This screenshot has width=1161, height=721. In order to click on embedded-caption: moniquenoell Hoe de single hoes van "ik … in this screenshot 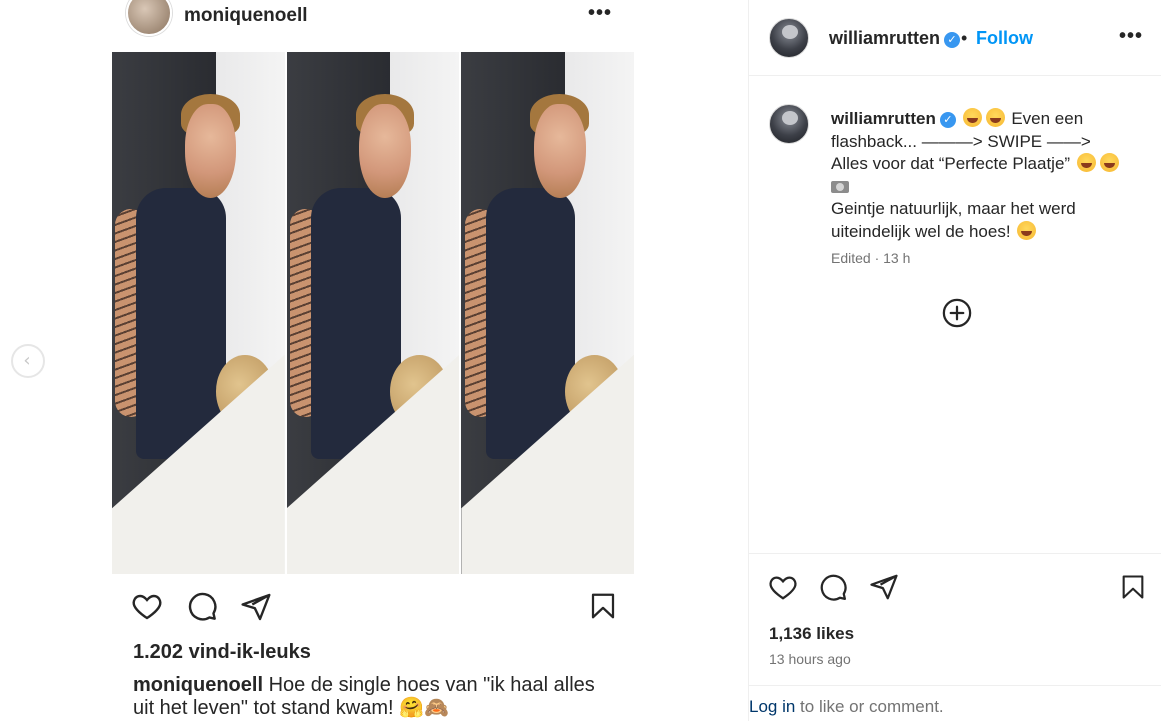, I will do `click(373, 697)`.